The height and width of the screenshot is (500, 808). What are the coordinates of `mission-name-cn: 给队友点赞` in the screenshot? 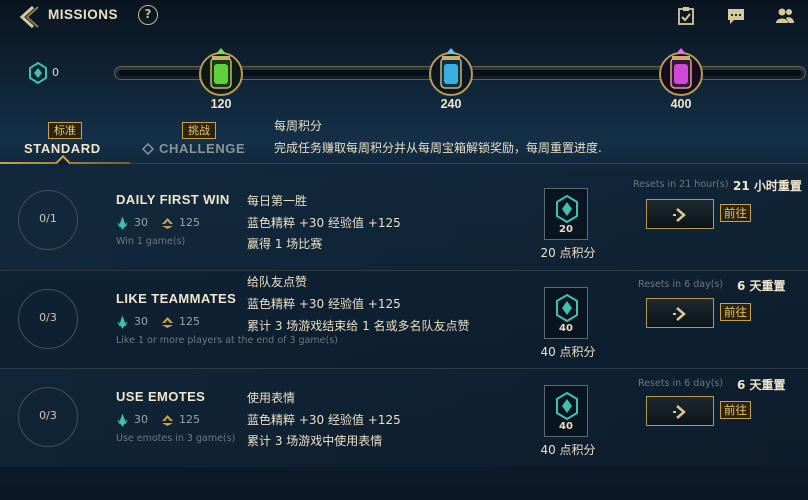 It's located at (277, 282).